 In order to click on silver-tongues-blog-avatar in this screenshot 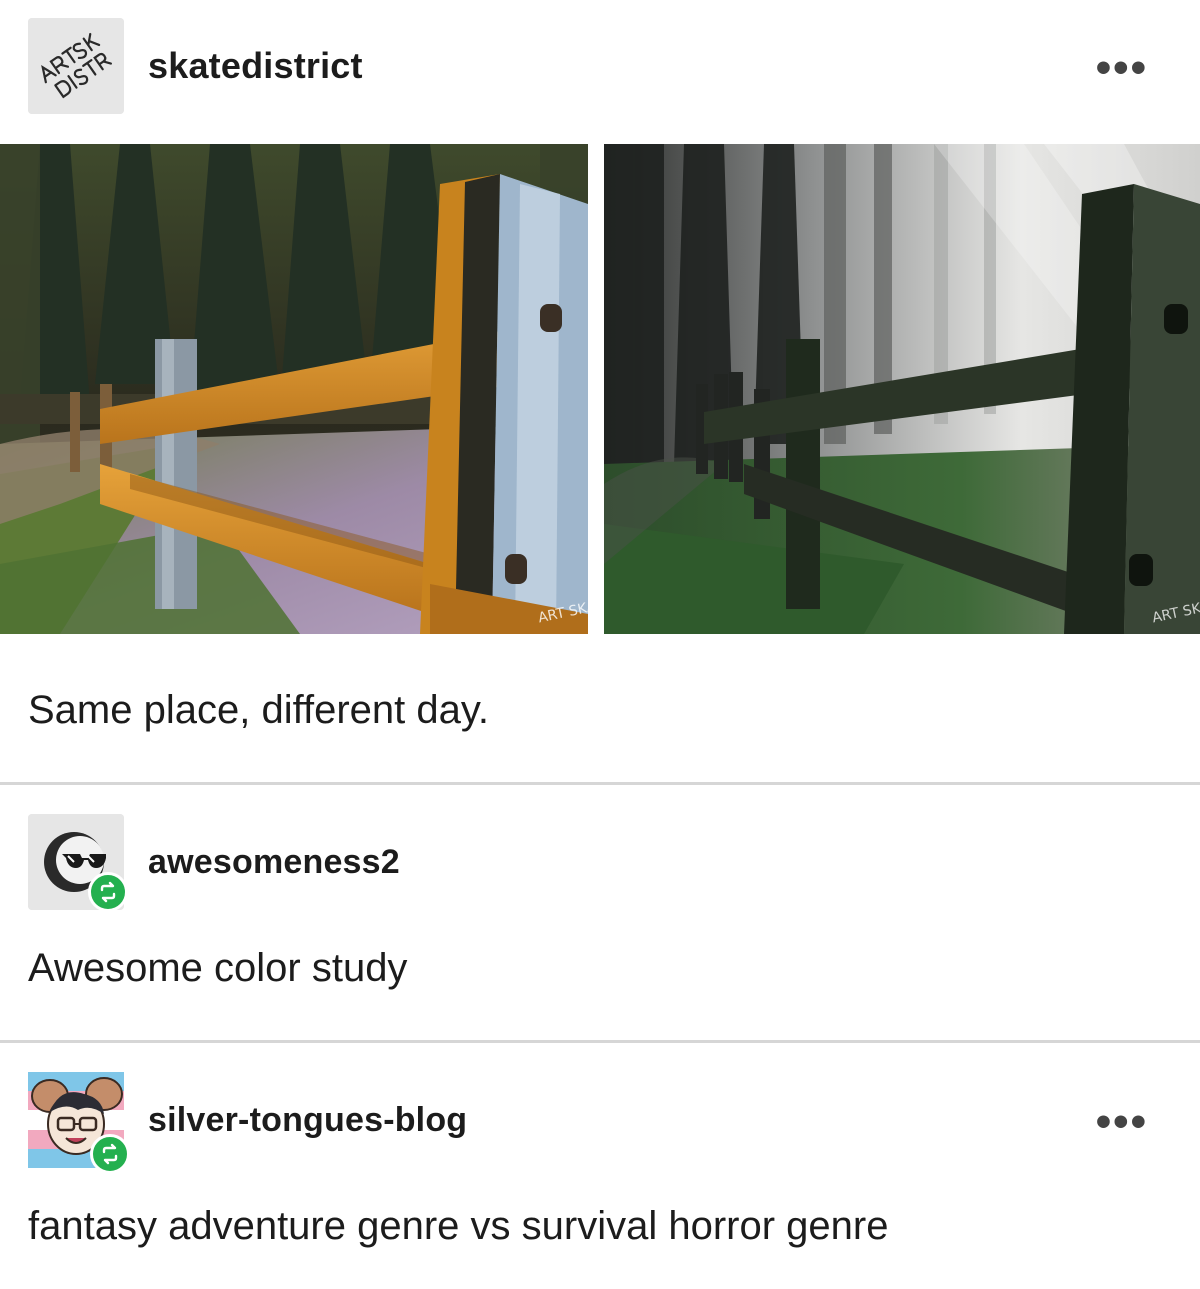, I will do `click(79, 1123)`.